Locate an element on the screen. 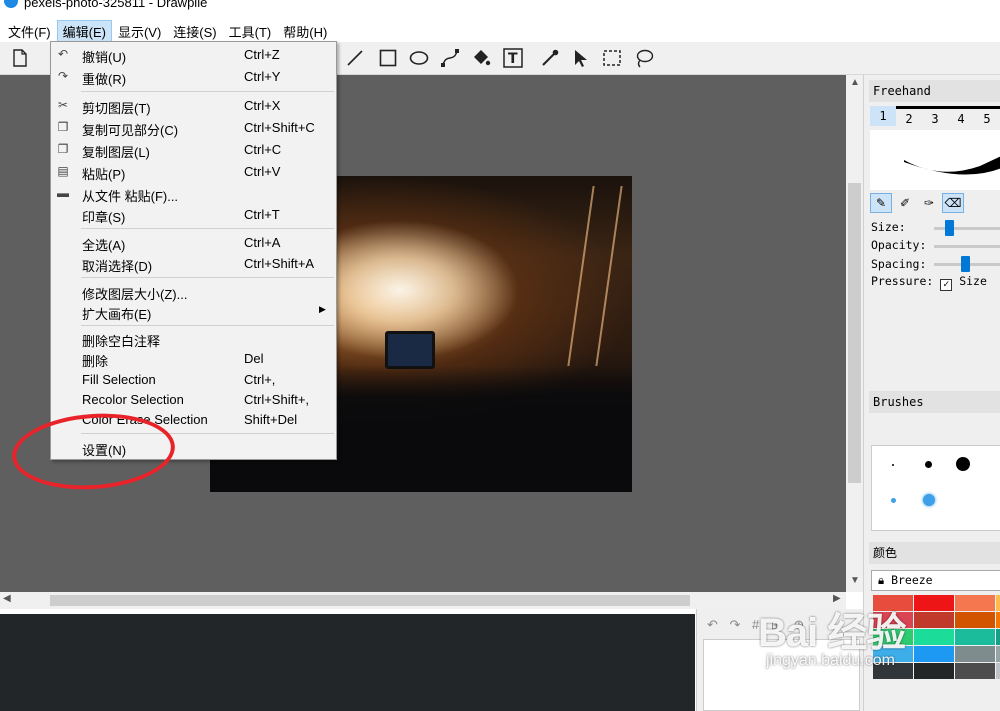  brush-tab-3: 3 is located at coordinates (935, 116).